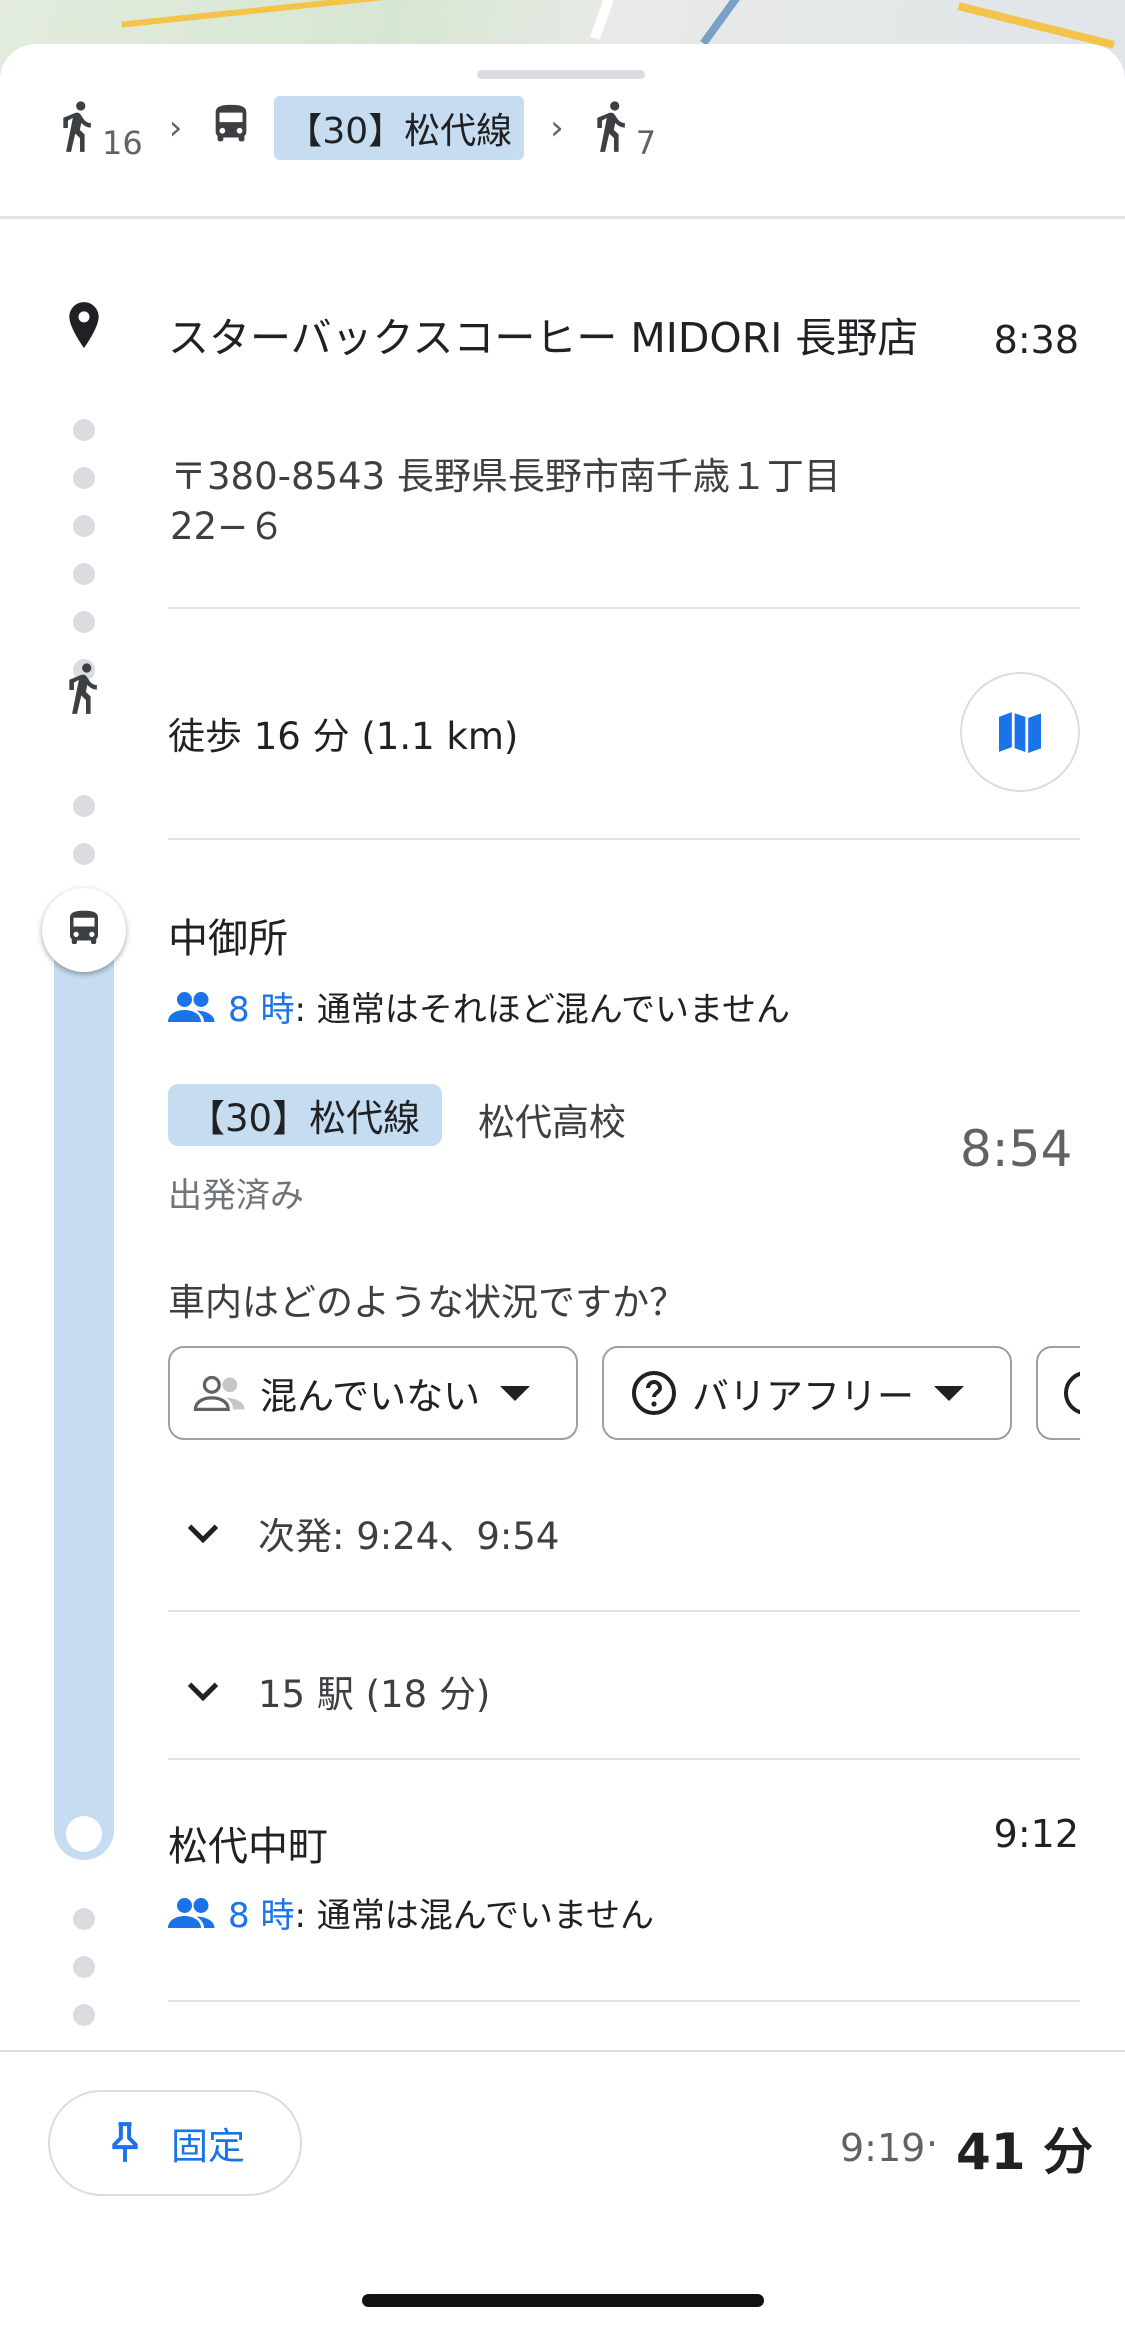  I want to click on summary-divider, so click(562, 217).